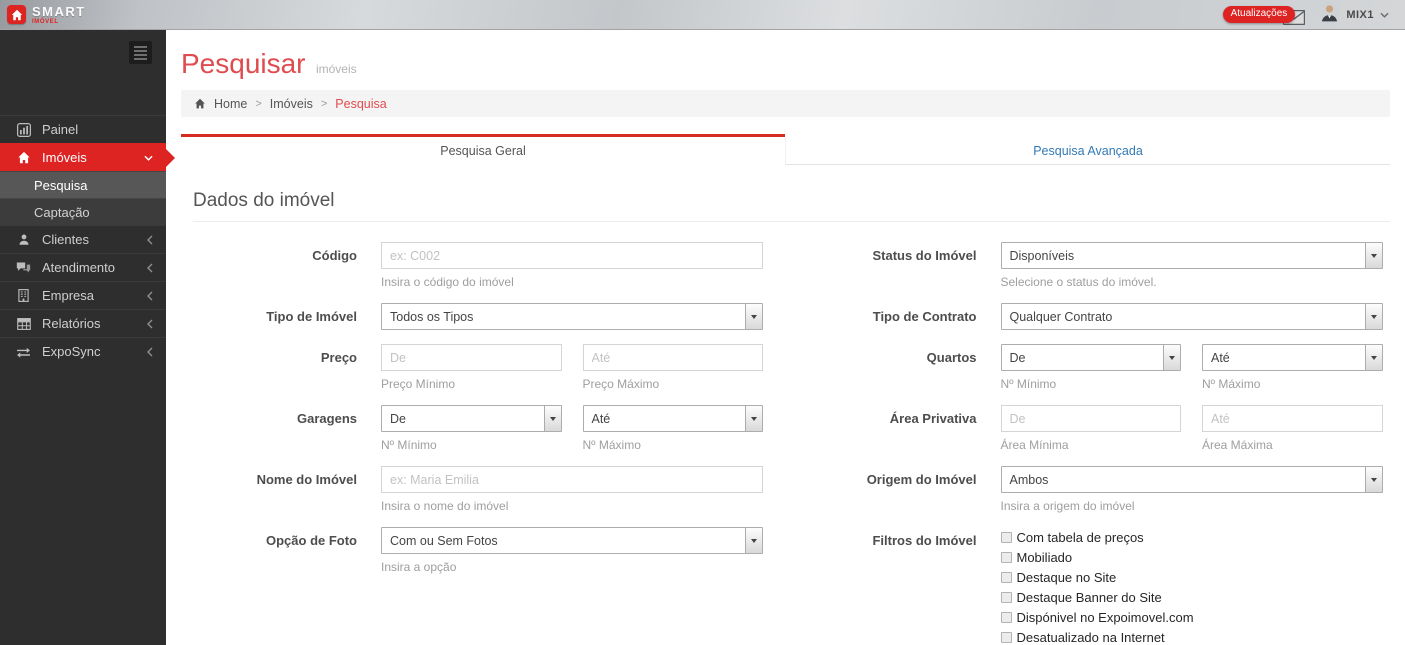  I want to click on field-label: Código, so click(334, 255).